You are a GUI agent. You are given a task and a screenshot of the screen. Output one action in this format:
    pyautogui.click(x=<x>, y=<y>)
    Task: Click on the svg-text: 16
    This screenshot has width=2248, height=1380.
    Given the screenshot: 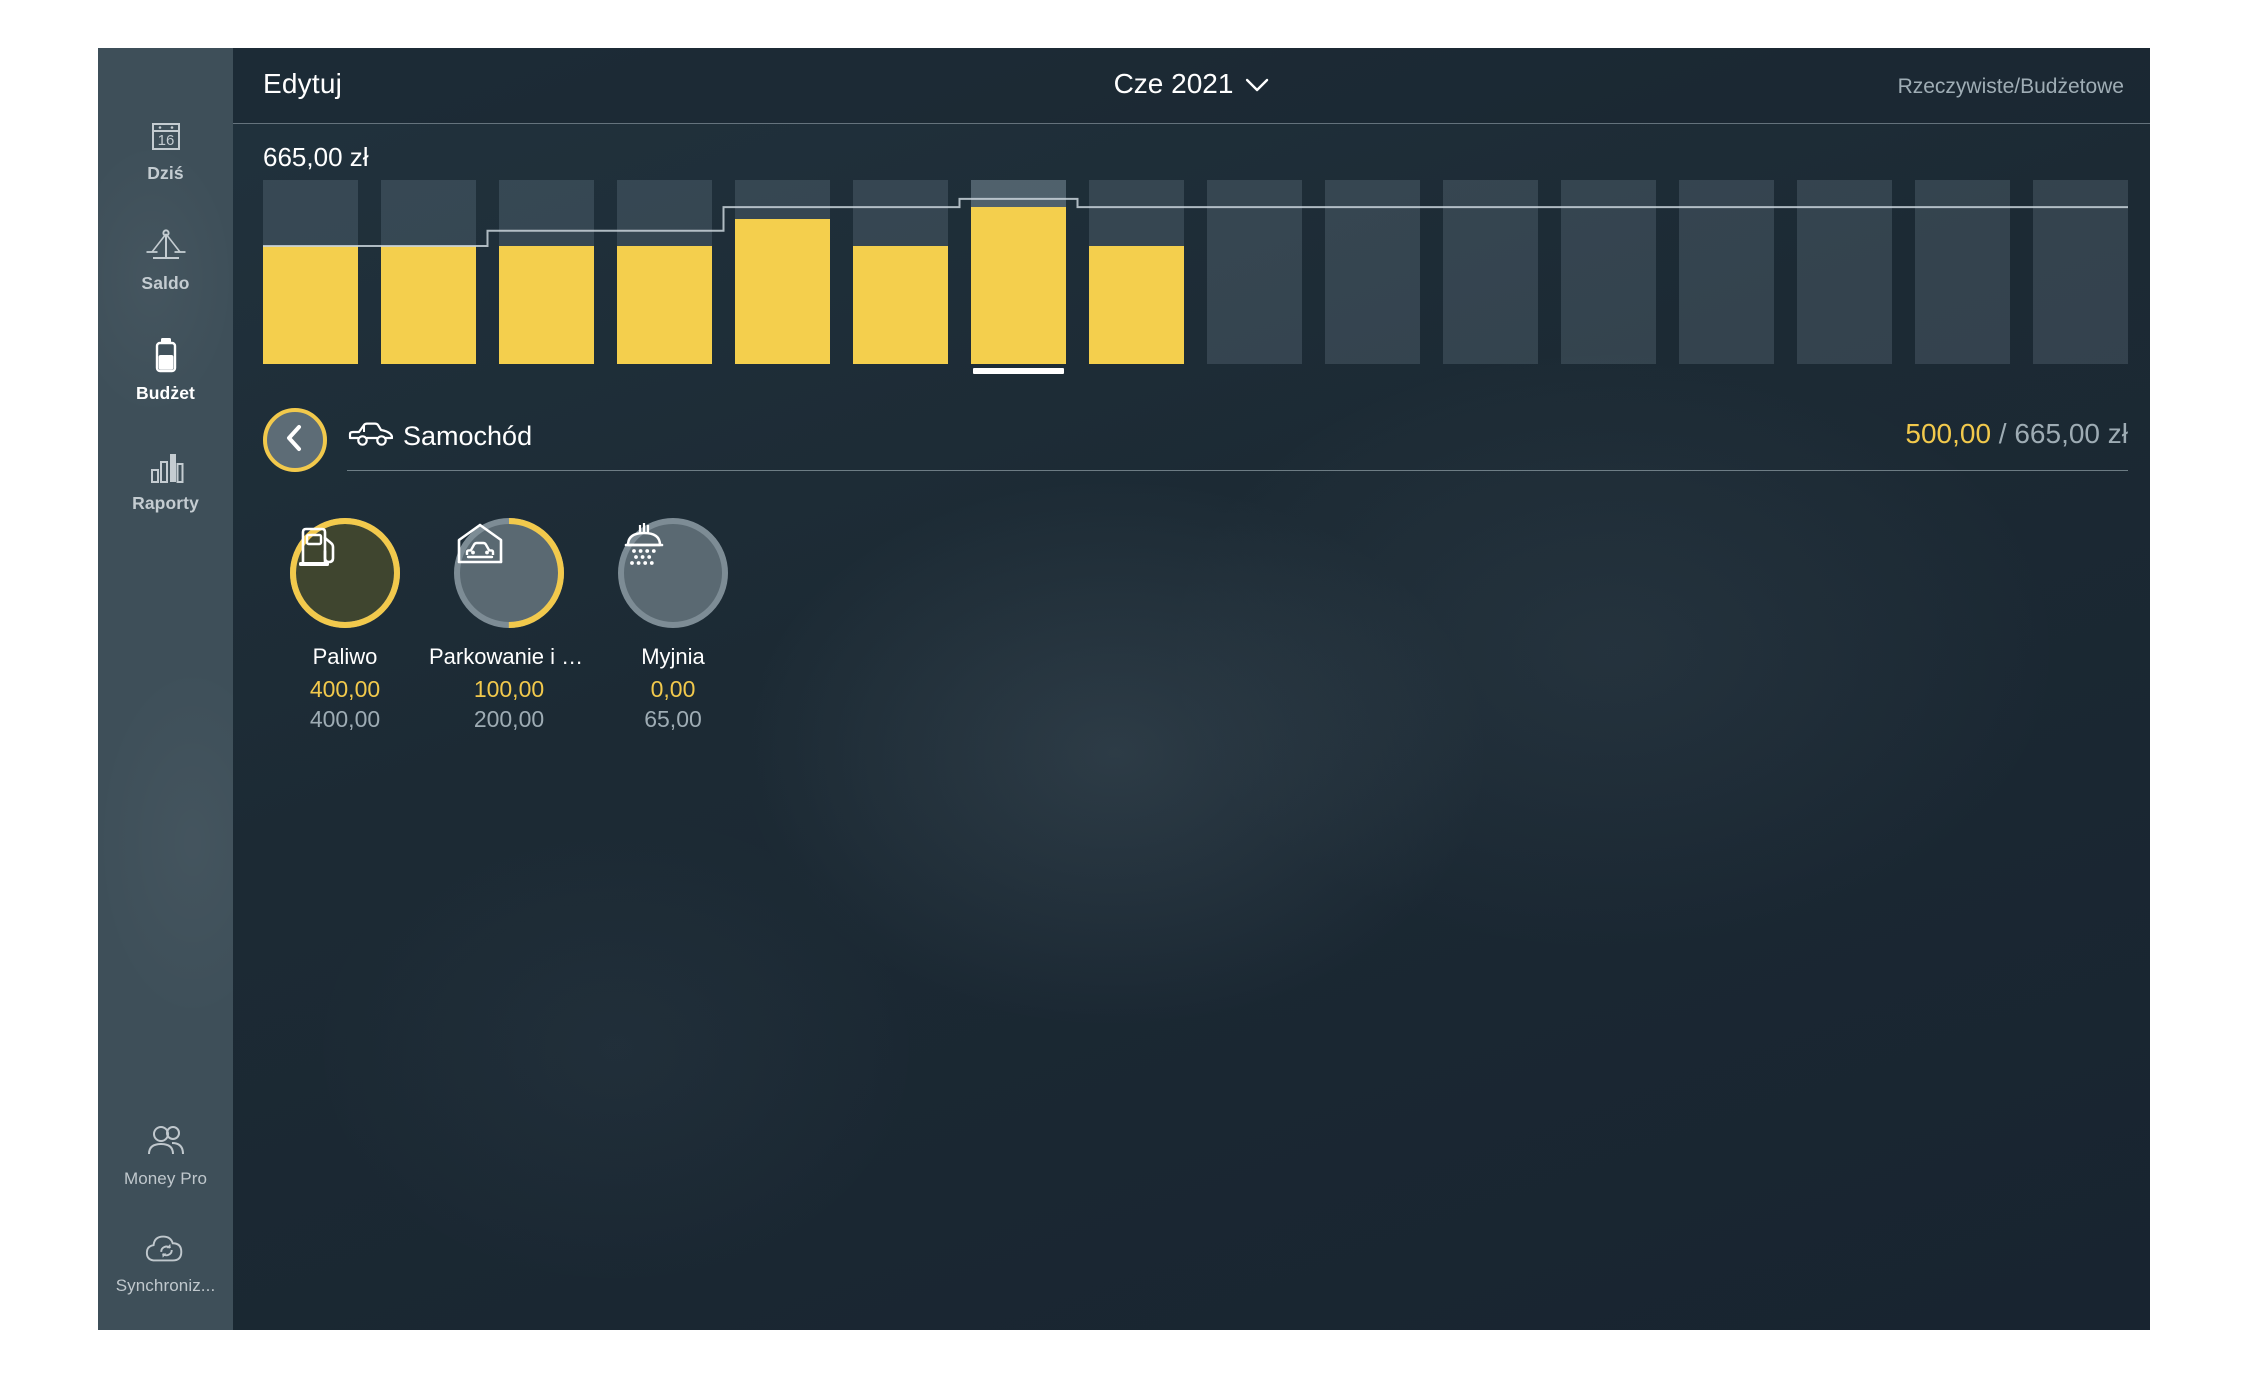 What is the action you would take?
    pyautogui.click(x=165, y=140)
    